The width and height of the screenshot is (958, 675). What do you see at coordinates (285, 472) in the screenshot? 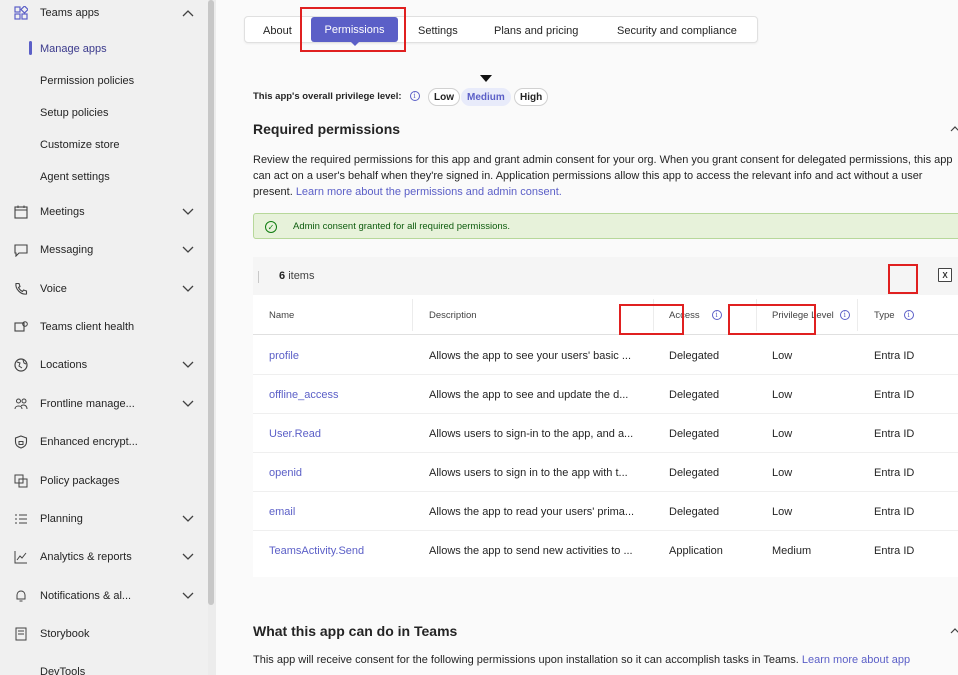
I see `permission-name-link: openid` at bounding box center [285, 472].